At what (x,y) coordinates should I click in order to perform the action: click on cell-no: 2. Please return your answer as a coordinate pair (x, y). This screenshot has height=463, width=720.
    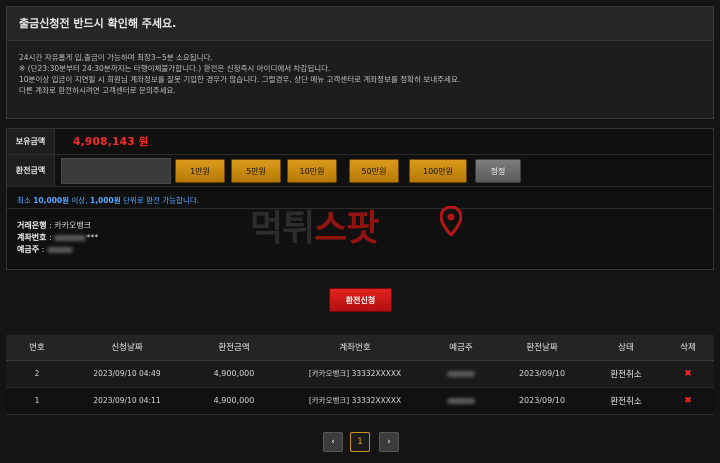
    Looking at the image, I should click on (37, 374).